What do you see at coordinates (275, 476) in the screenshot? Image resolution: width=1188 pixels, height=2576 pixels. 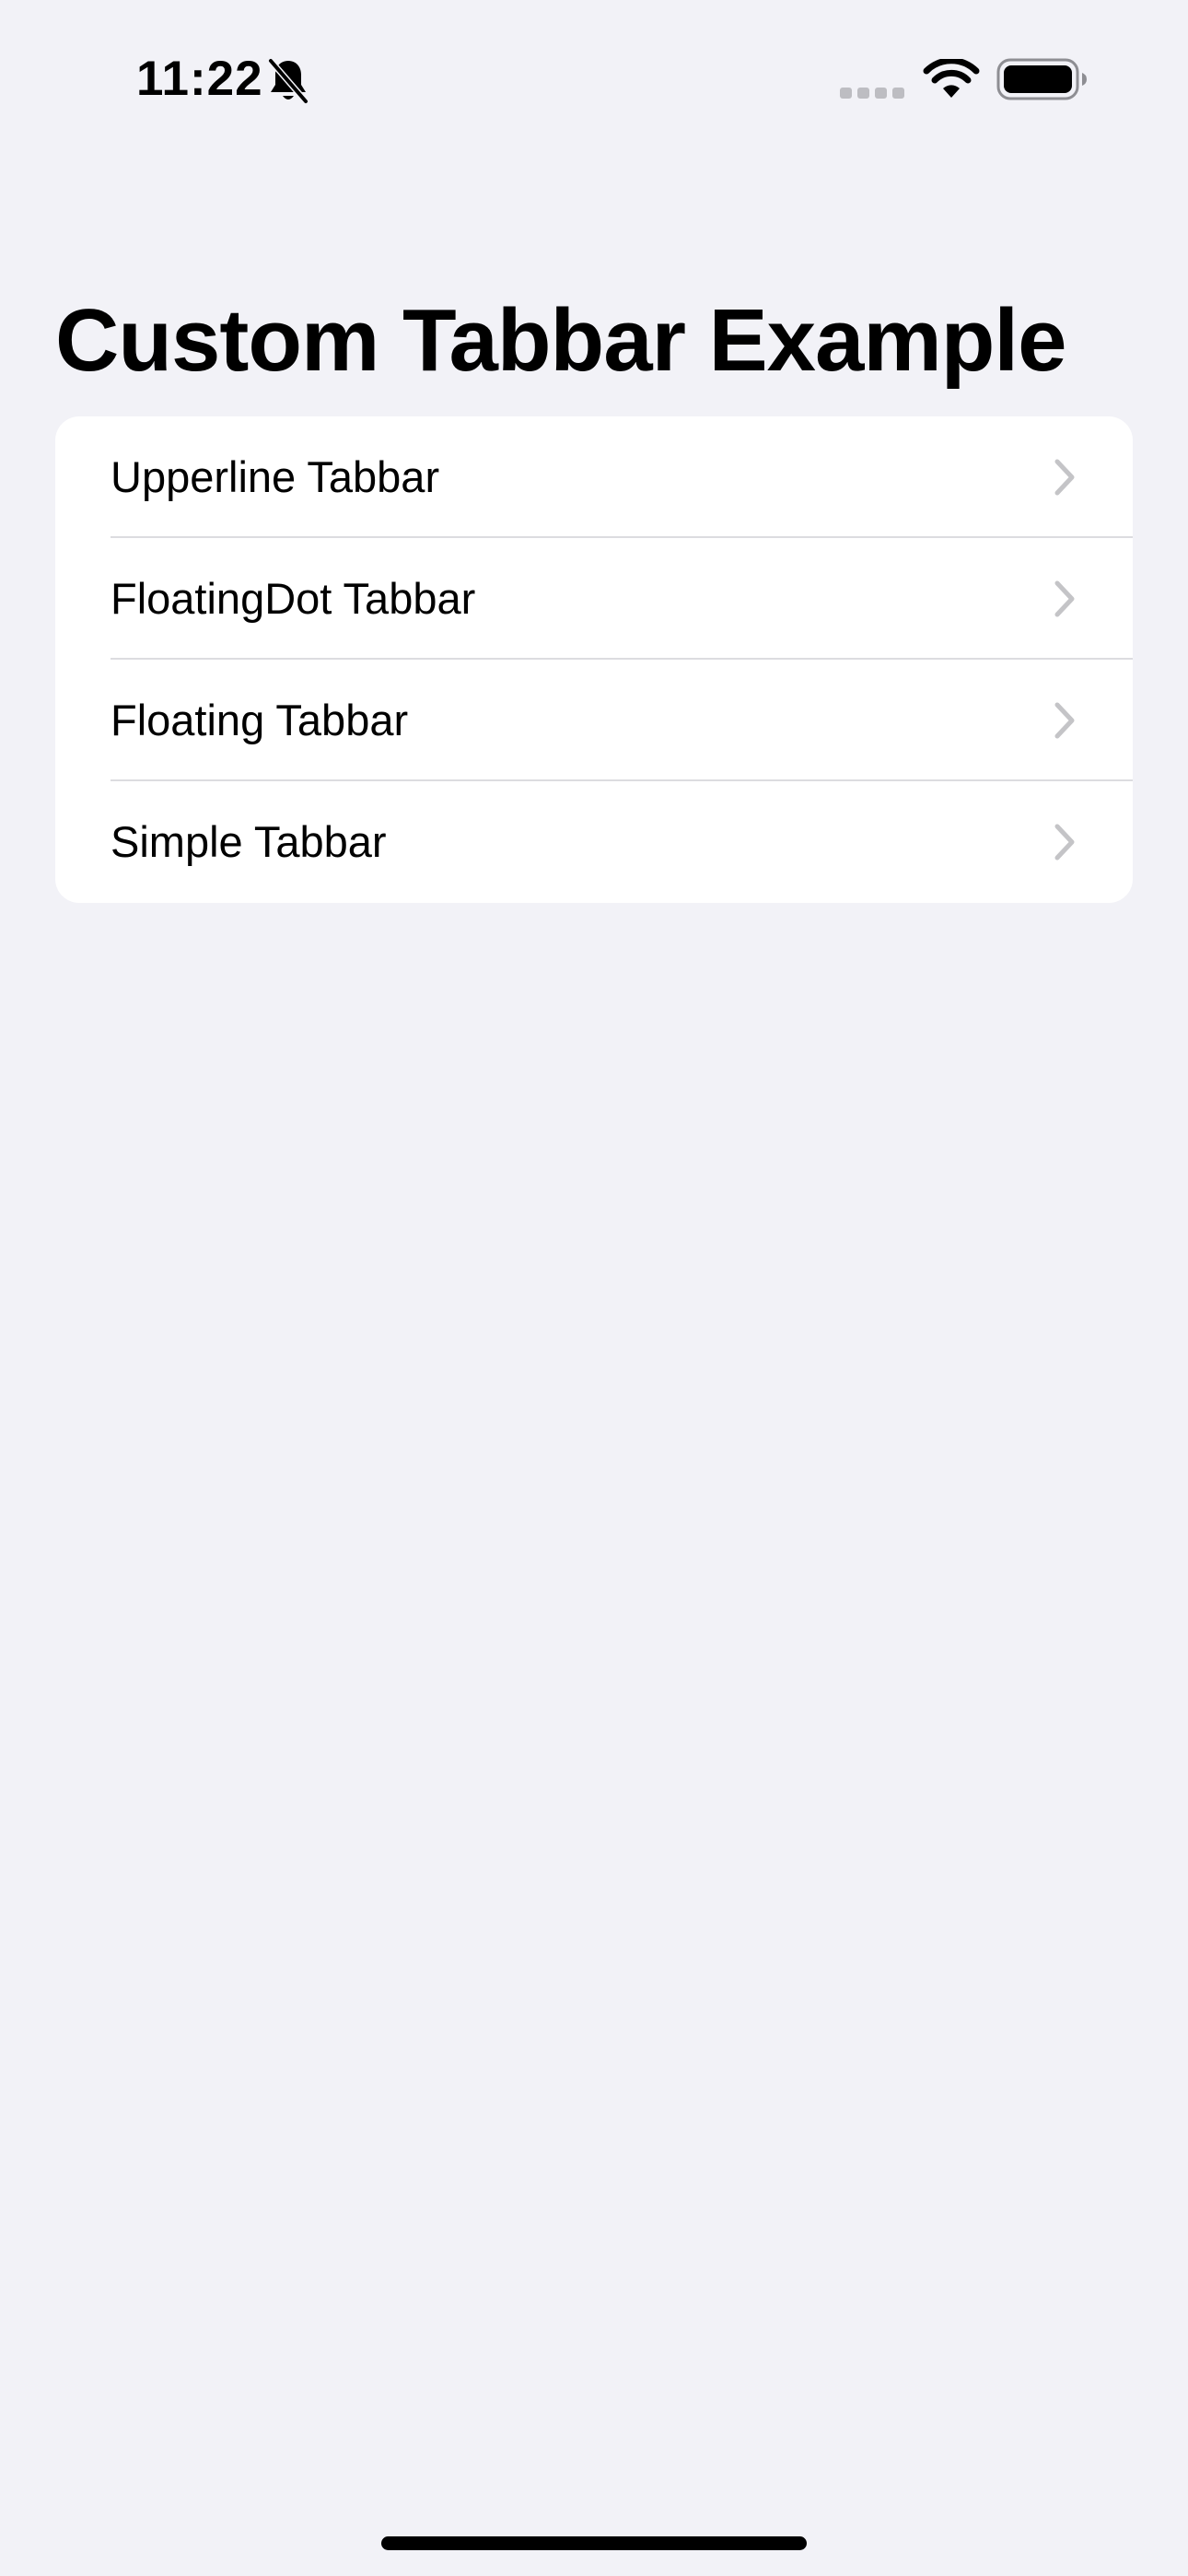 I see `list-item-label: Upperline Tabbar` at bounding box center [275, 476].